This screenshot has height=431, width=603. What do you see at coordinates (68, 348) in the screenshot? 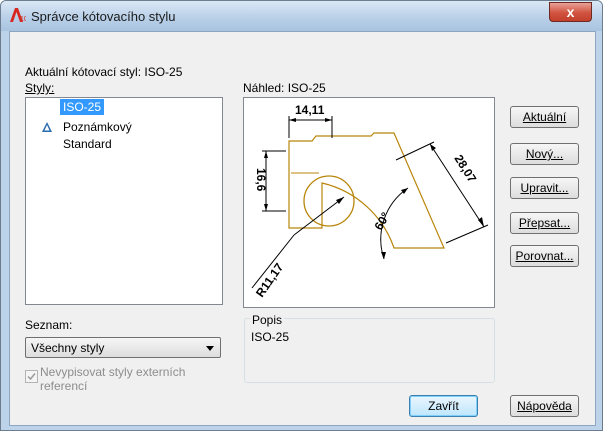
I see `list-filter-value: Všechny styly` at bounding box center [68, 348].